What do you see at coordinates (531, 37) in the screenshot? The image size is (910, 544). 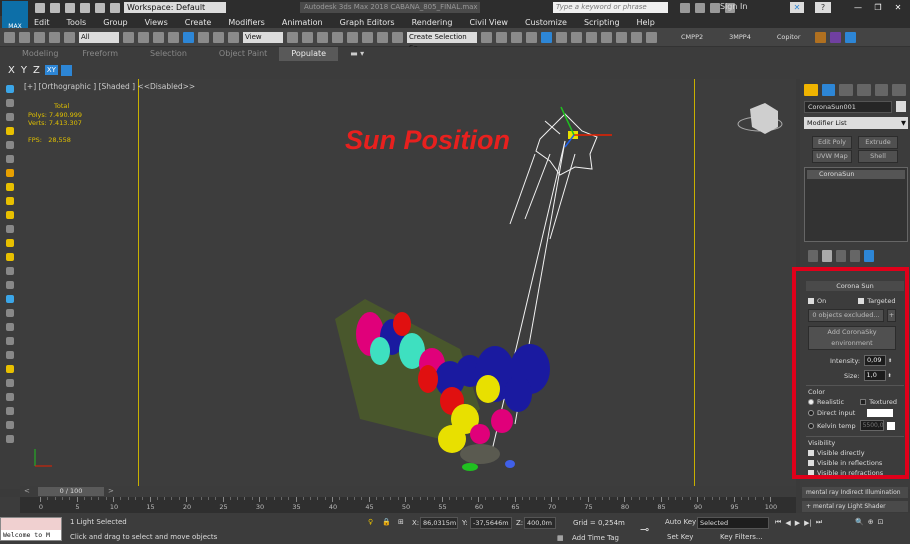 I see `toggle-ribbon-icon` at bounding box center [531, 37].